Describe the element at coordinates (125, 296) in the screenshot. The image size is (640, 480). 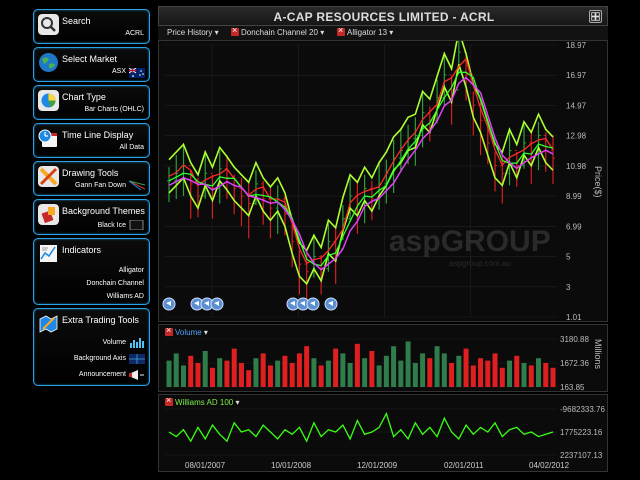
I see `indicator-williams-ad: Williams AD` at that location.